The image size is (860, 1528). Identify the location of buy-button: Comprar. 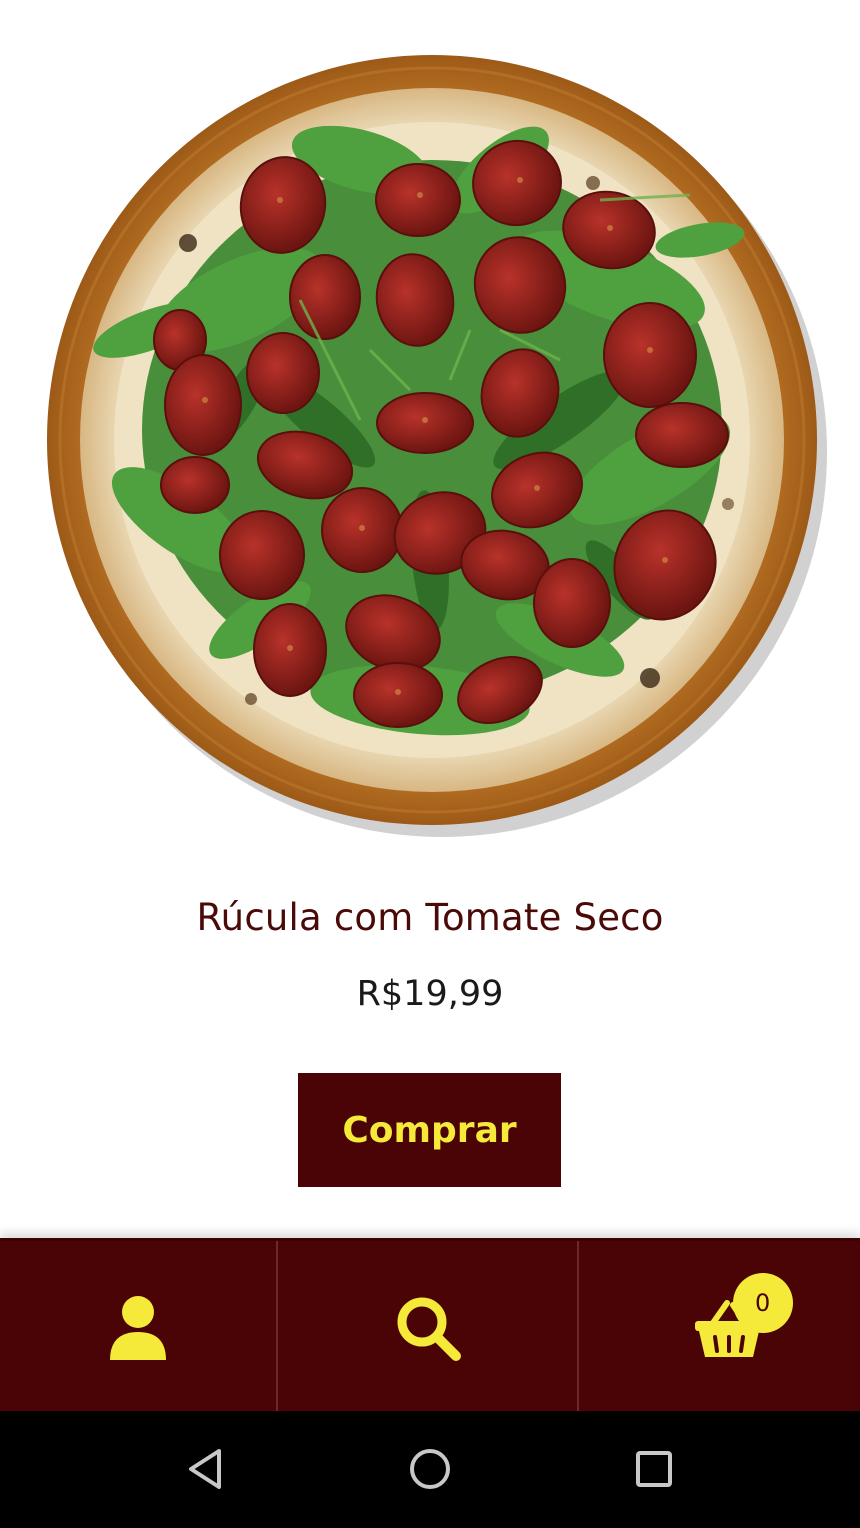
(429, 1130).